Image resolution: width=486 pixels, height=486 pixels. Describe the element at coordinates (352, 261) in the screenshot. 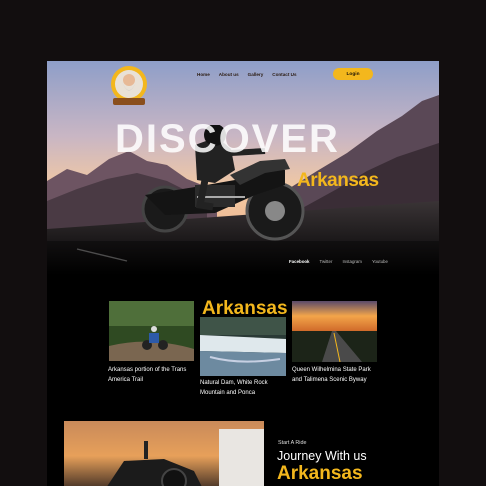

I see `social-instagram: Instagram` at that location.